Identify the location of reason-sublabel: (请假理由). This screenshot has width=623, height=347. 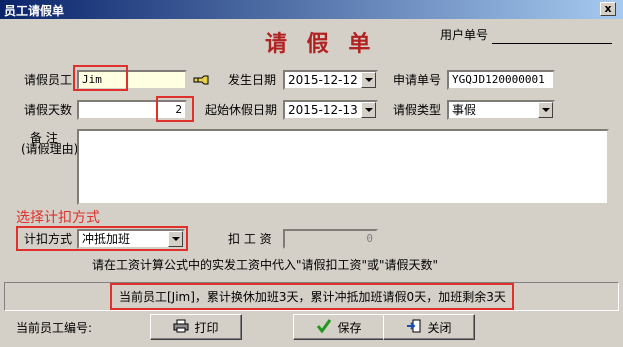
(50, 149).